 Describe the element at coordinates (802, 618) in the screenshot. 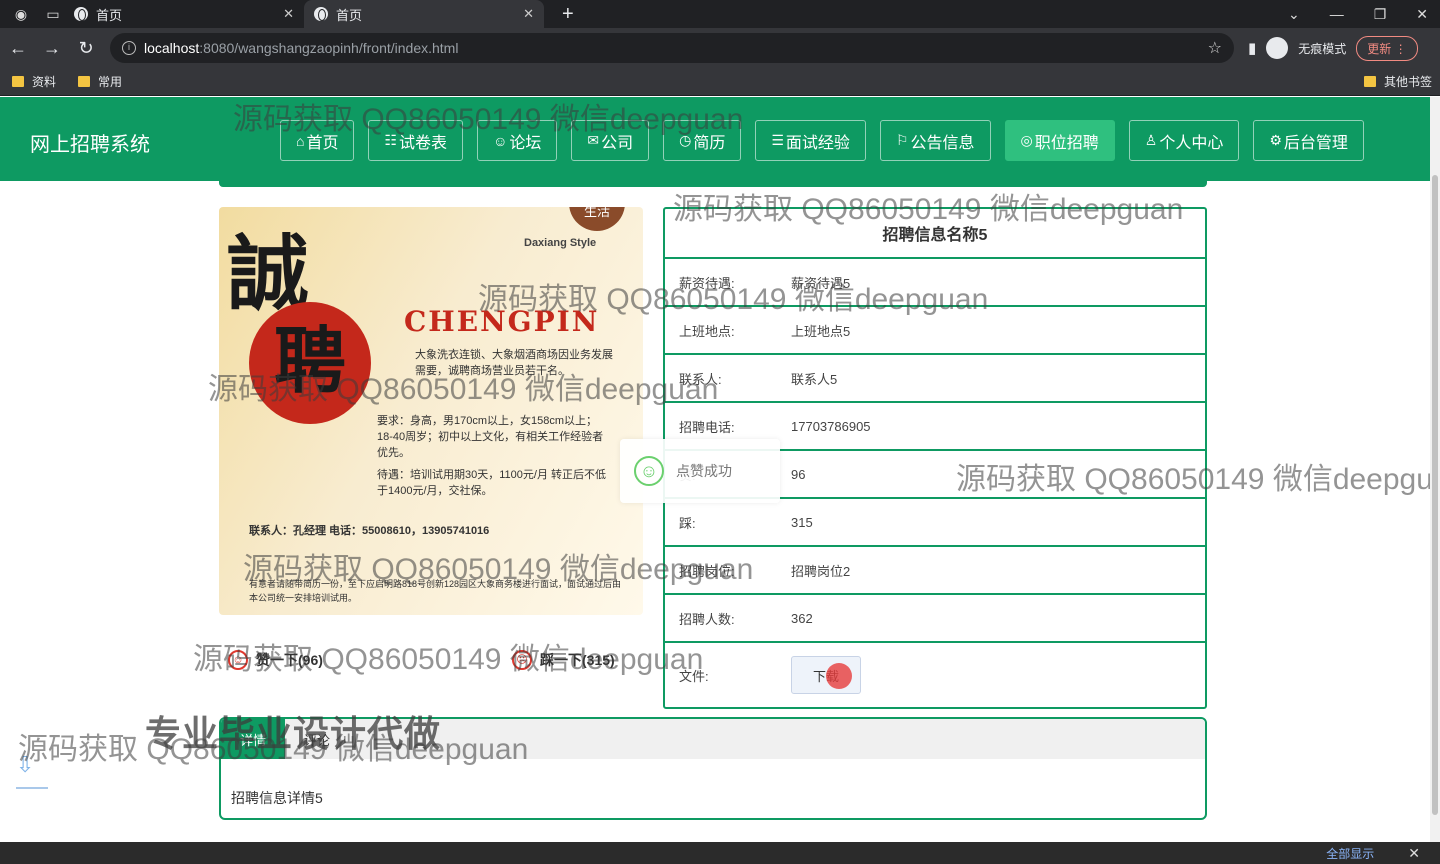

I see `row-value: 362` at that location.